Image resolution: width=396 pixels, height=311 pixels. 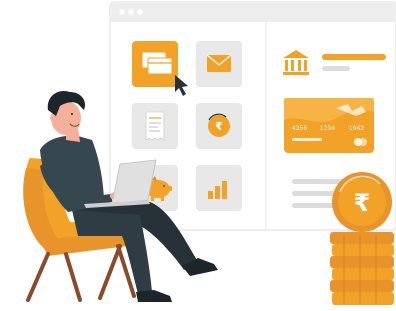 I want to click on mail-icon, so click(x=219, y=63).